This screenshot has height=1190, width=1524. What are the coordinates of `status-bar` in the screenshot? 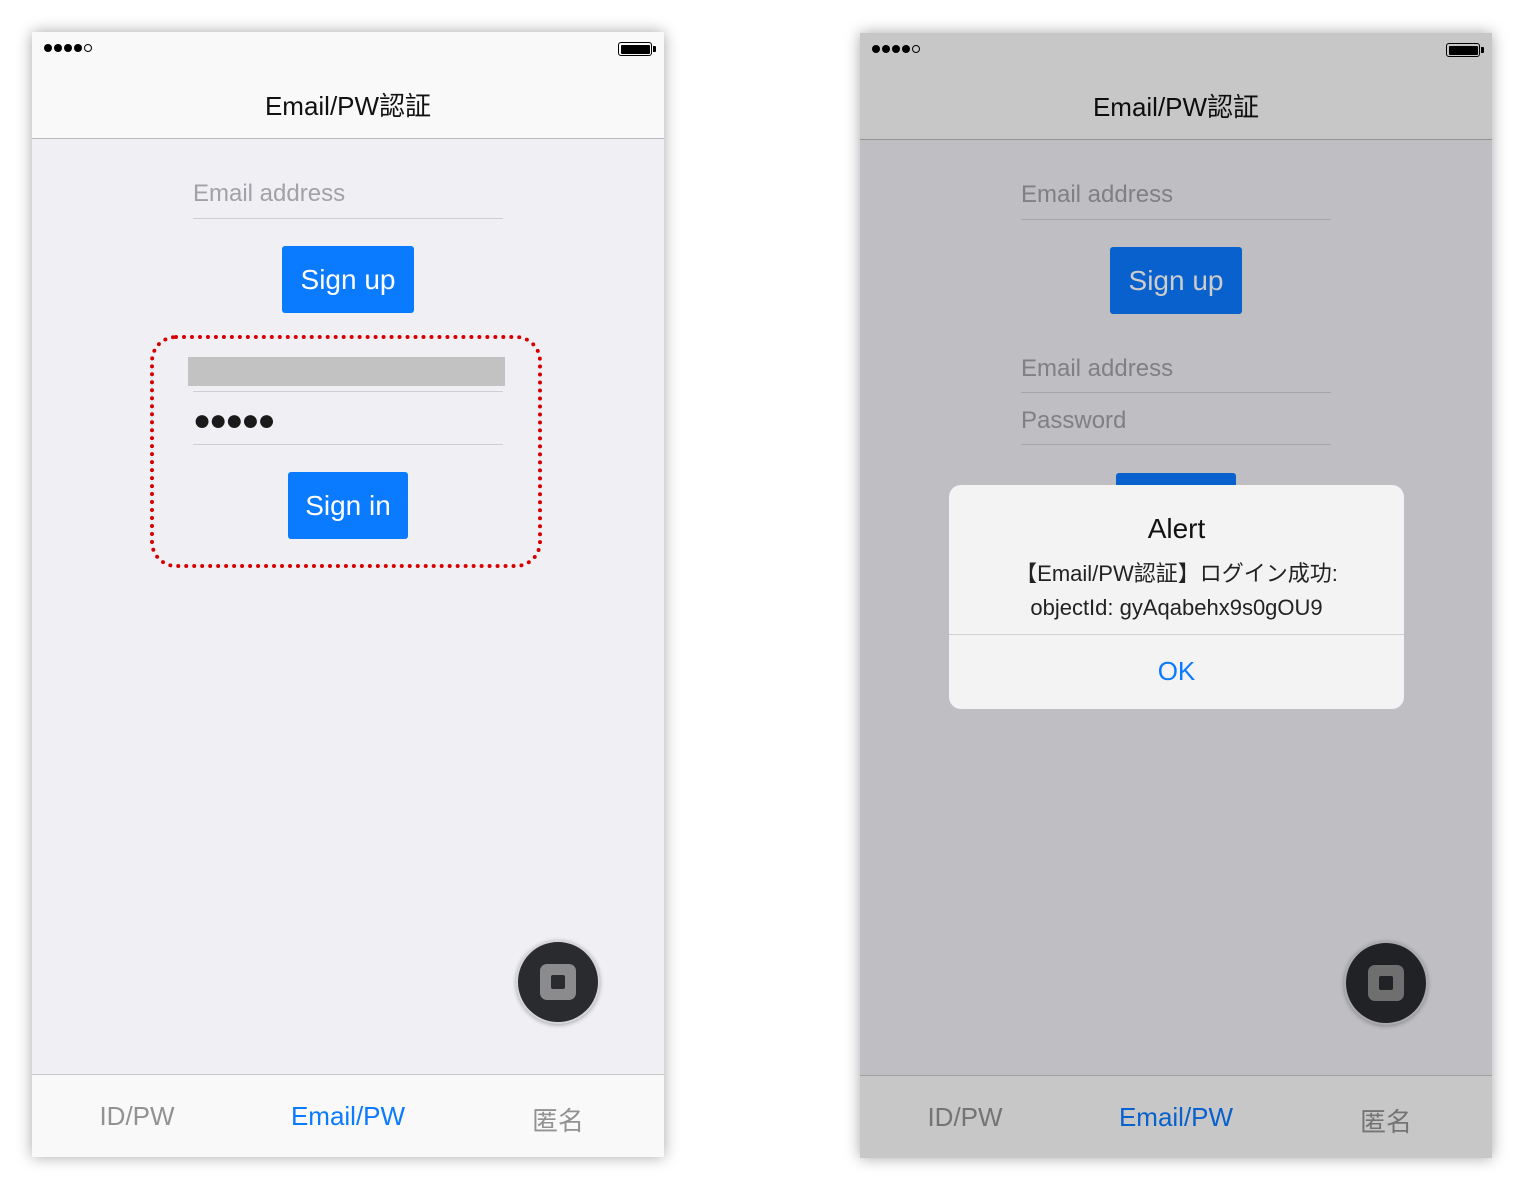 It's located at (348, 49).